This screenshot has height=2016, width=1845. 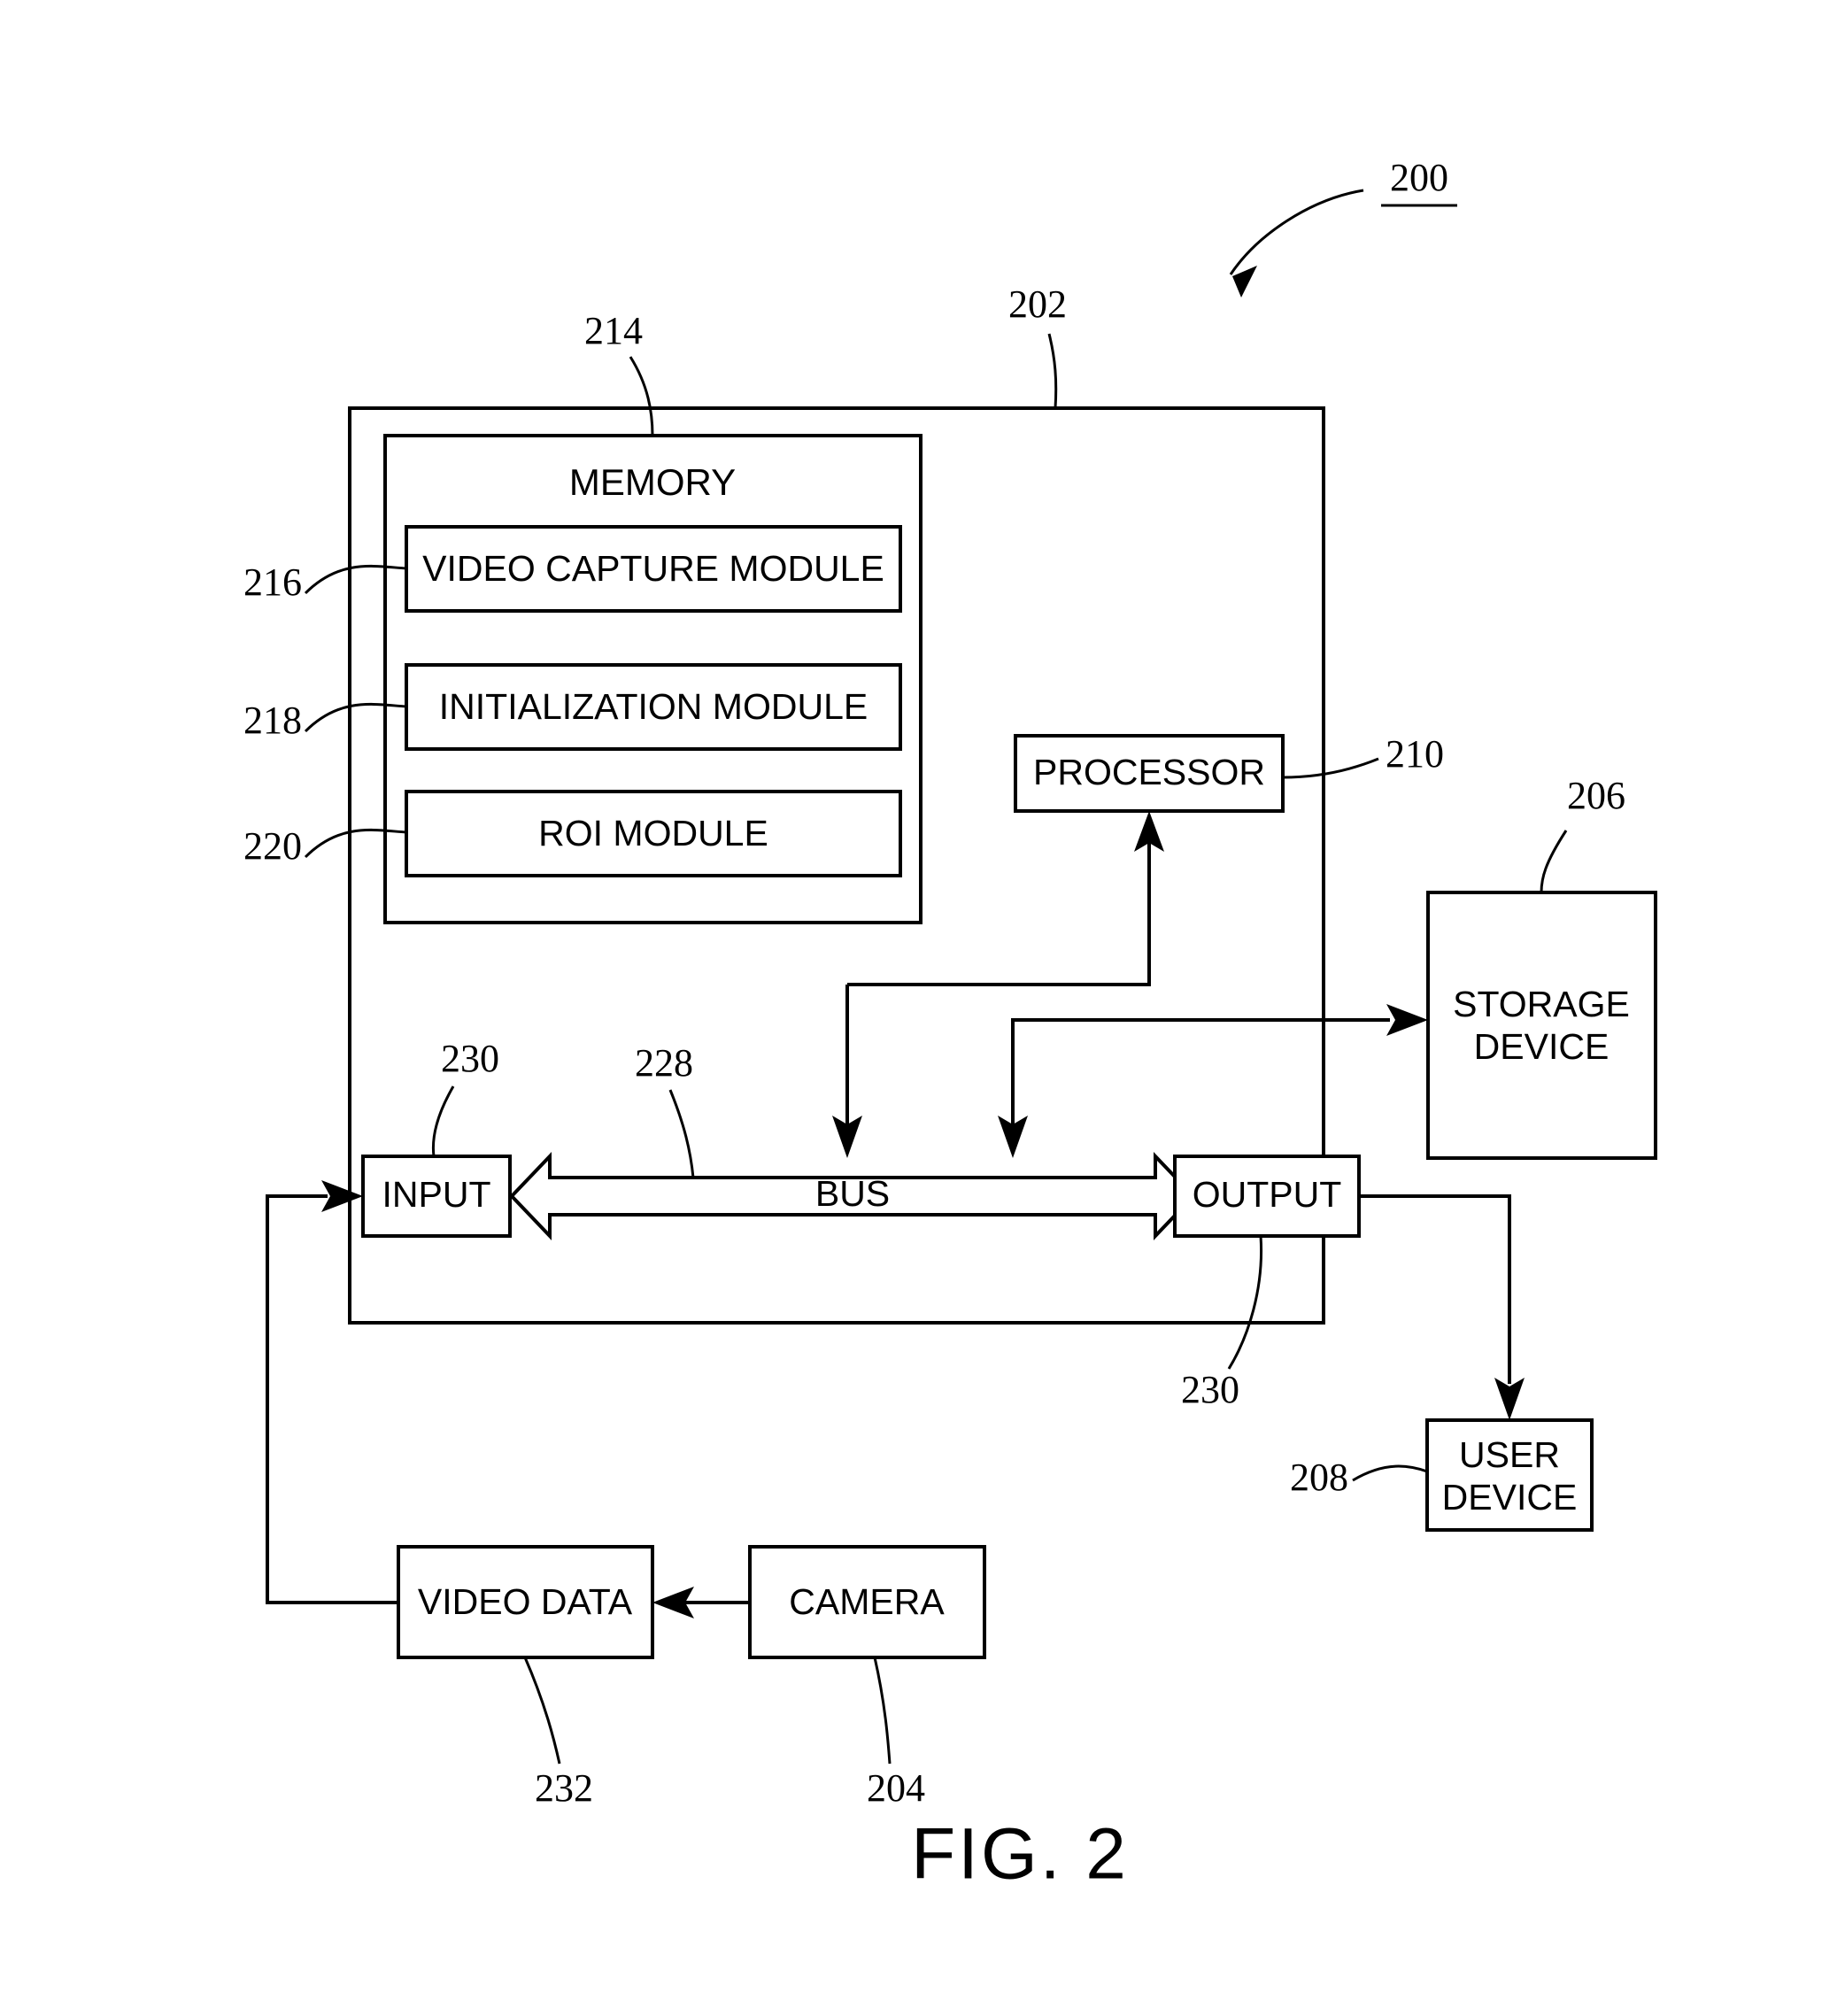 I want to click on ref-208: 208, so click(x=1319, y=1478).